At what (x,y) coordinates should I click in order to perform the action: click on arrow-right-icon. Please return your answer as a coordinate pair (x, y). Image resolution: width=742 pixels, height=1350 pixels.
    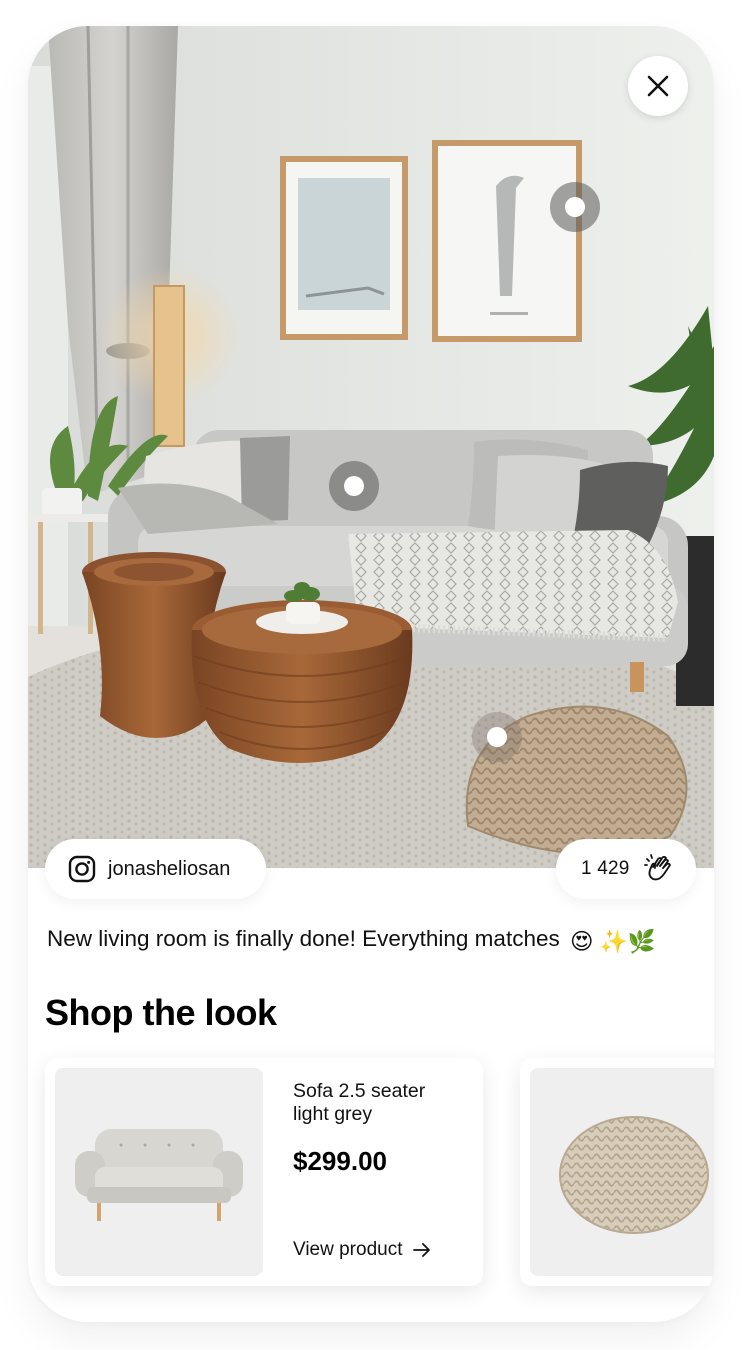
    Looking at the image, I should click on (421, 1250).